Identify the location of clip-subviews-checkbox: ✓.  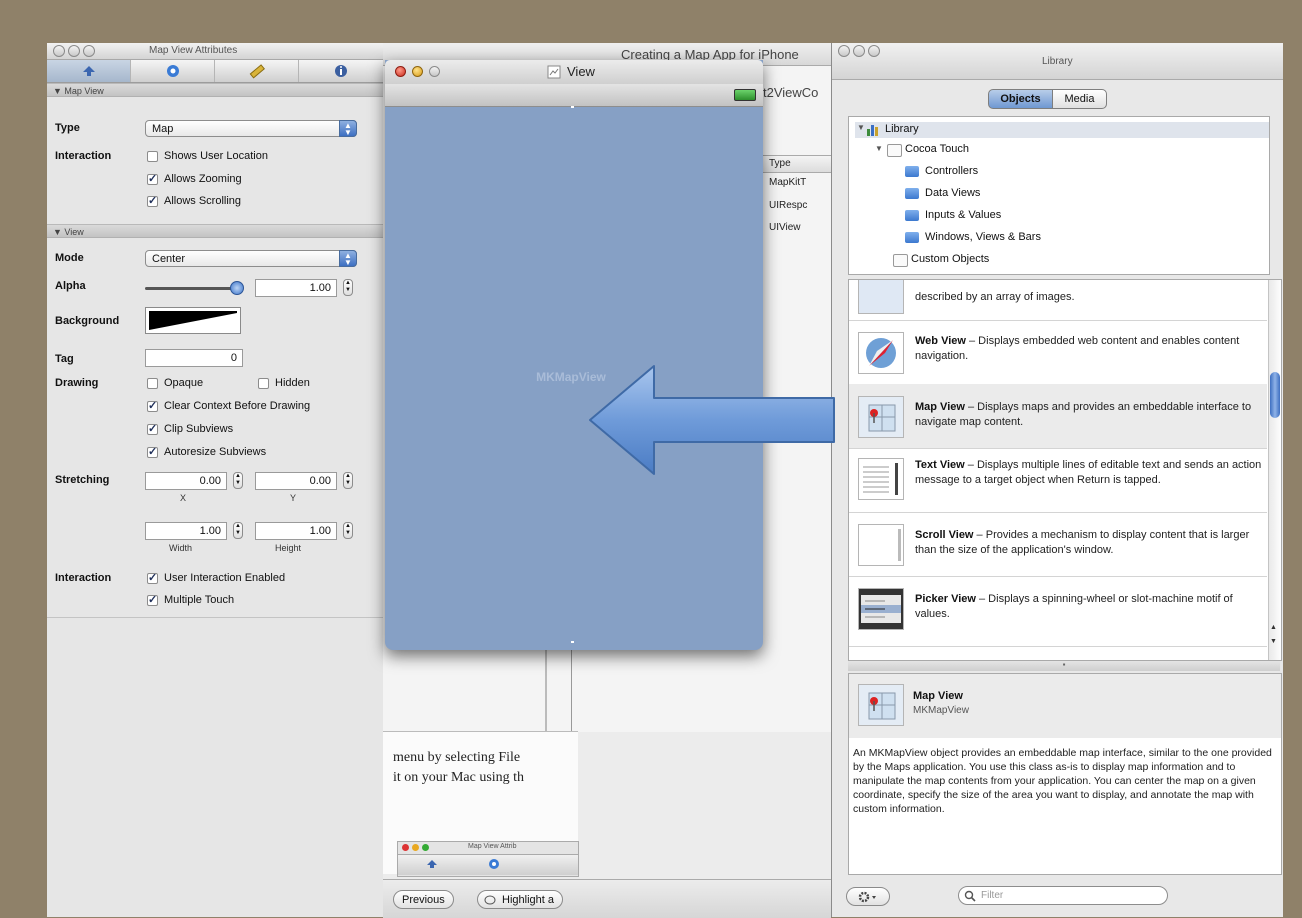
(152, 429).